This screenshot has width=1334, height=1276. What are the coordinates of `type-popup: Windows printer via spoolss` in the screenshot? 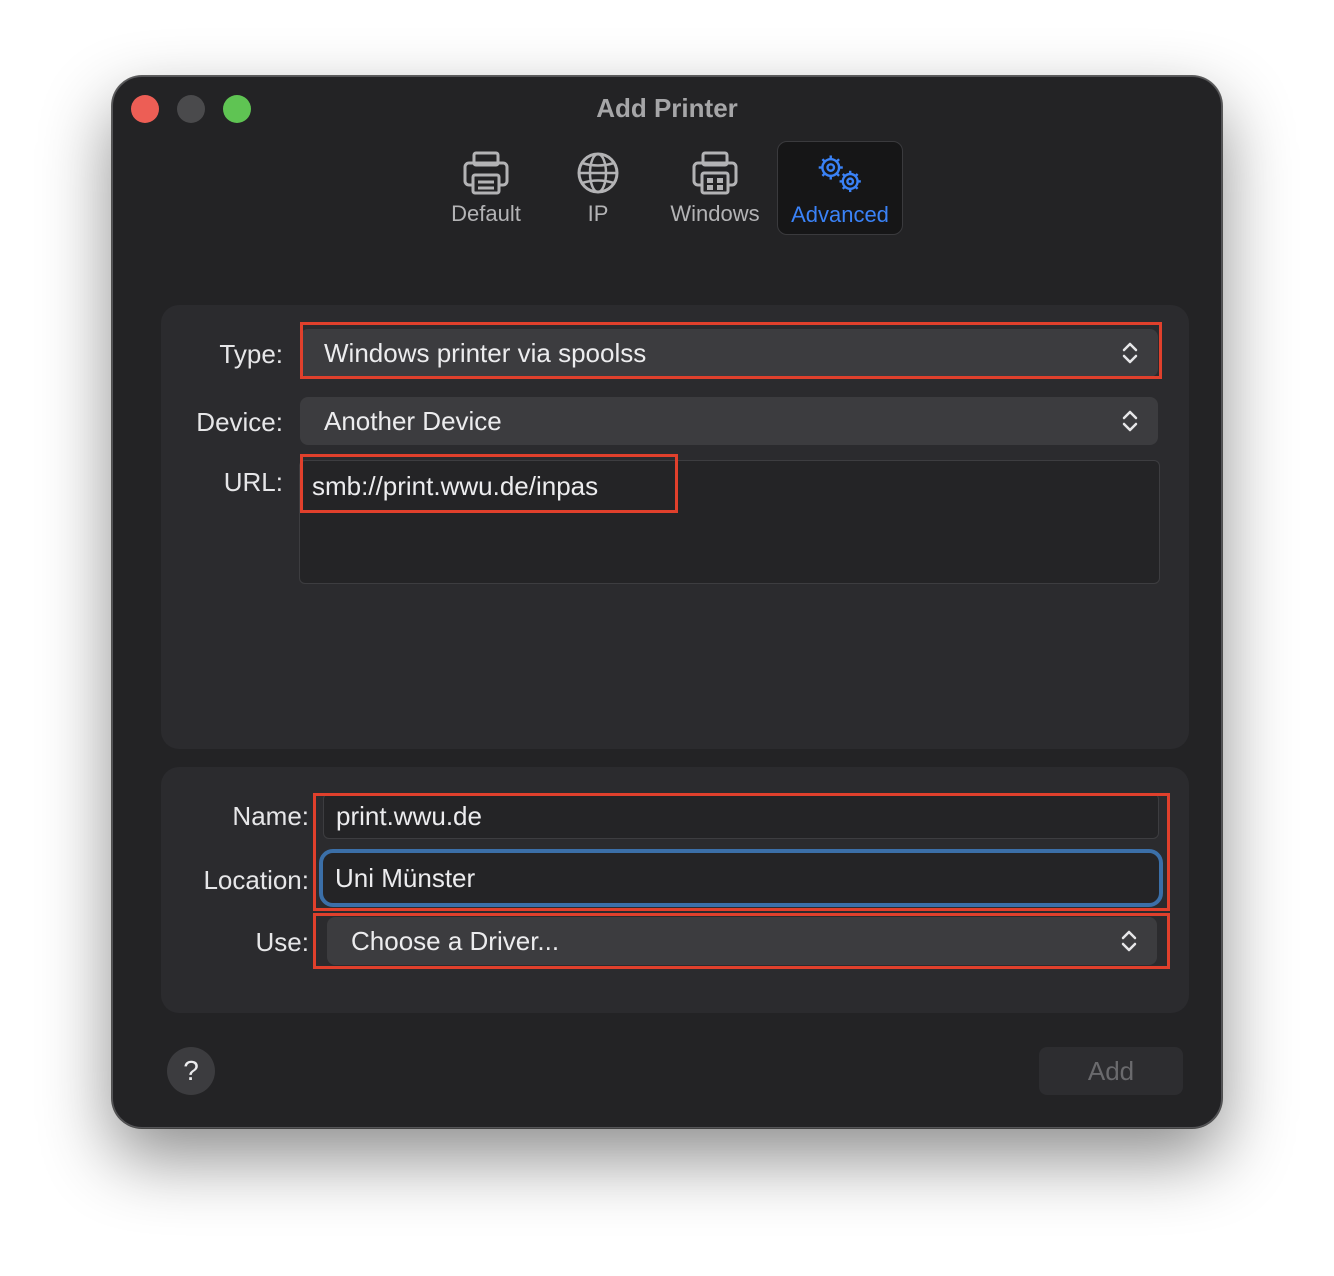 It's located at (729, 353).